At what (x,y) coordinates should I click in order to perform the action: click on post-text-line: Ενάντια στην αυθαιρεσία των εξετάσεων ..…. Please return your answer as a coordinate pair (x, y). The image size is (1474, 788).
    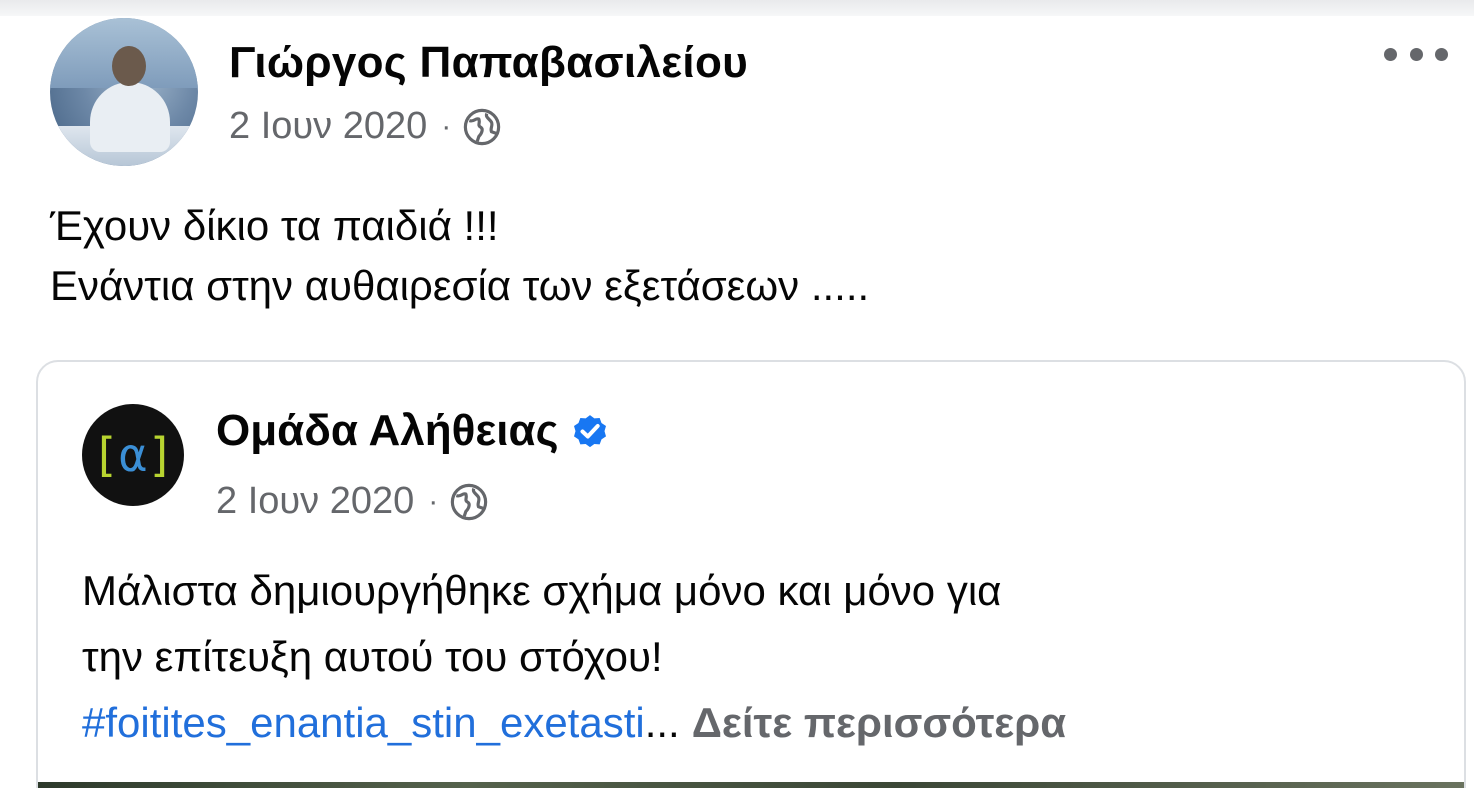
    Looking at the image, I should click on (460, 285).